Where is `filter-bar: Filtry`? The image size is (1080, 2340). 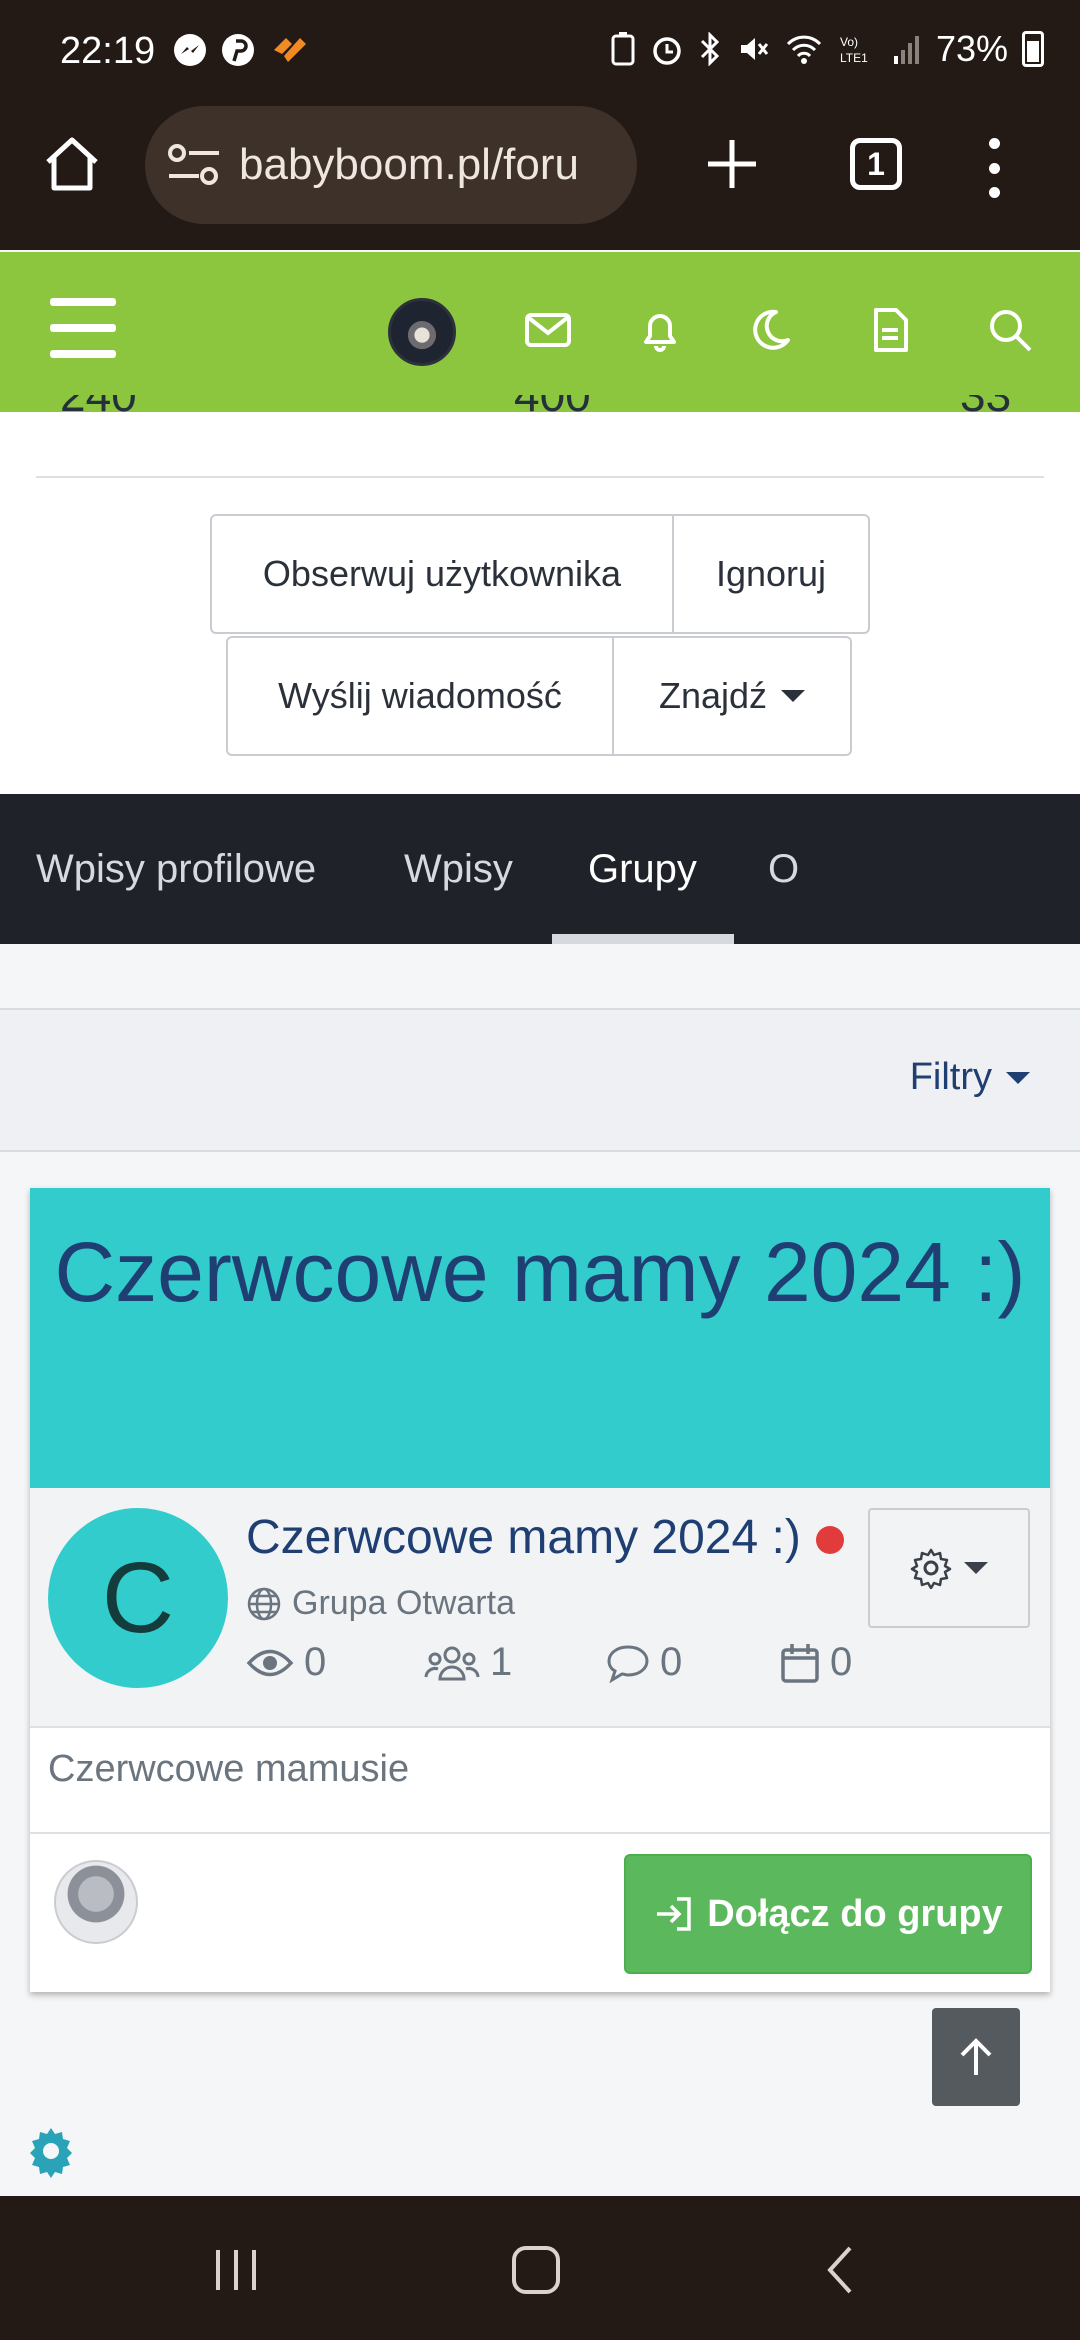
filter-bar: Filtry is located at coordinates (540, 1080).